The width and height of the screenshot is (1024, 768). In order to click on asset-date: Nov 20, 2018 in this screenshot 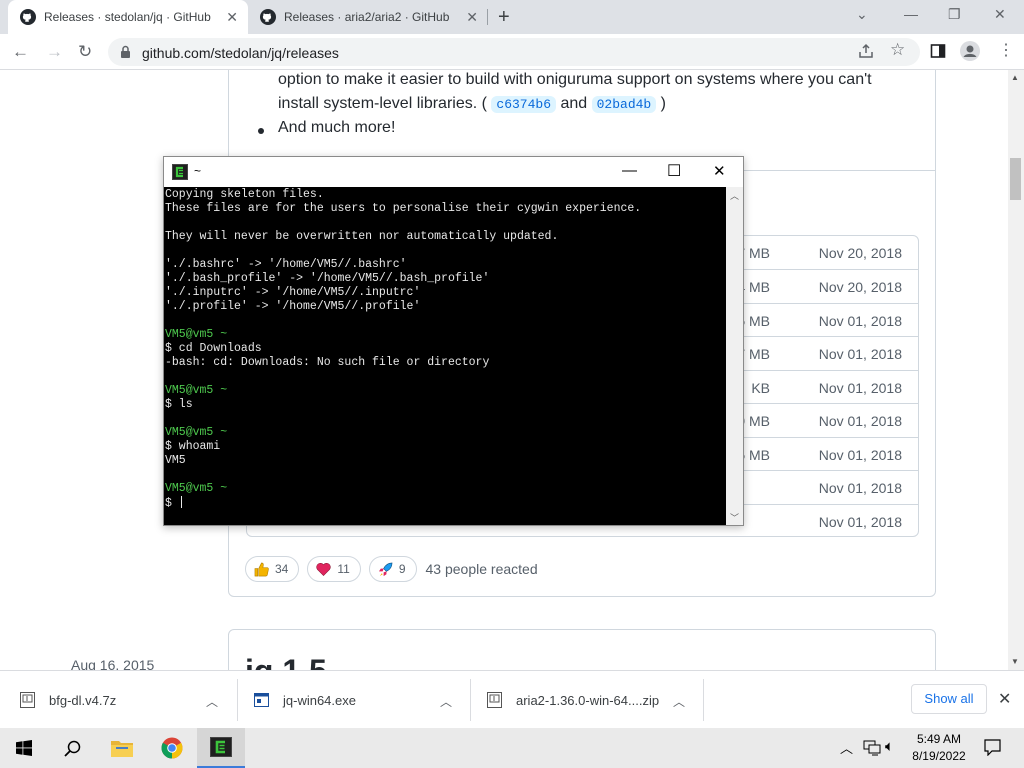, I will do `click(860, 253)`.